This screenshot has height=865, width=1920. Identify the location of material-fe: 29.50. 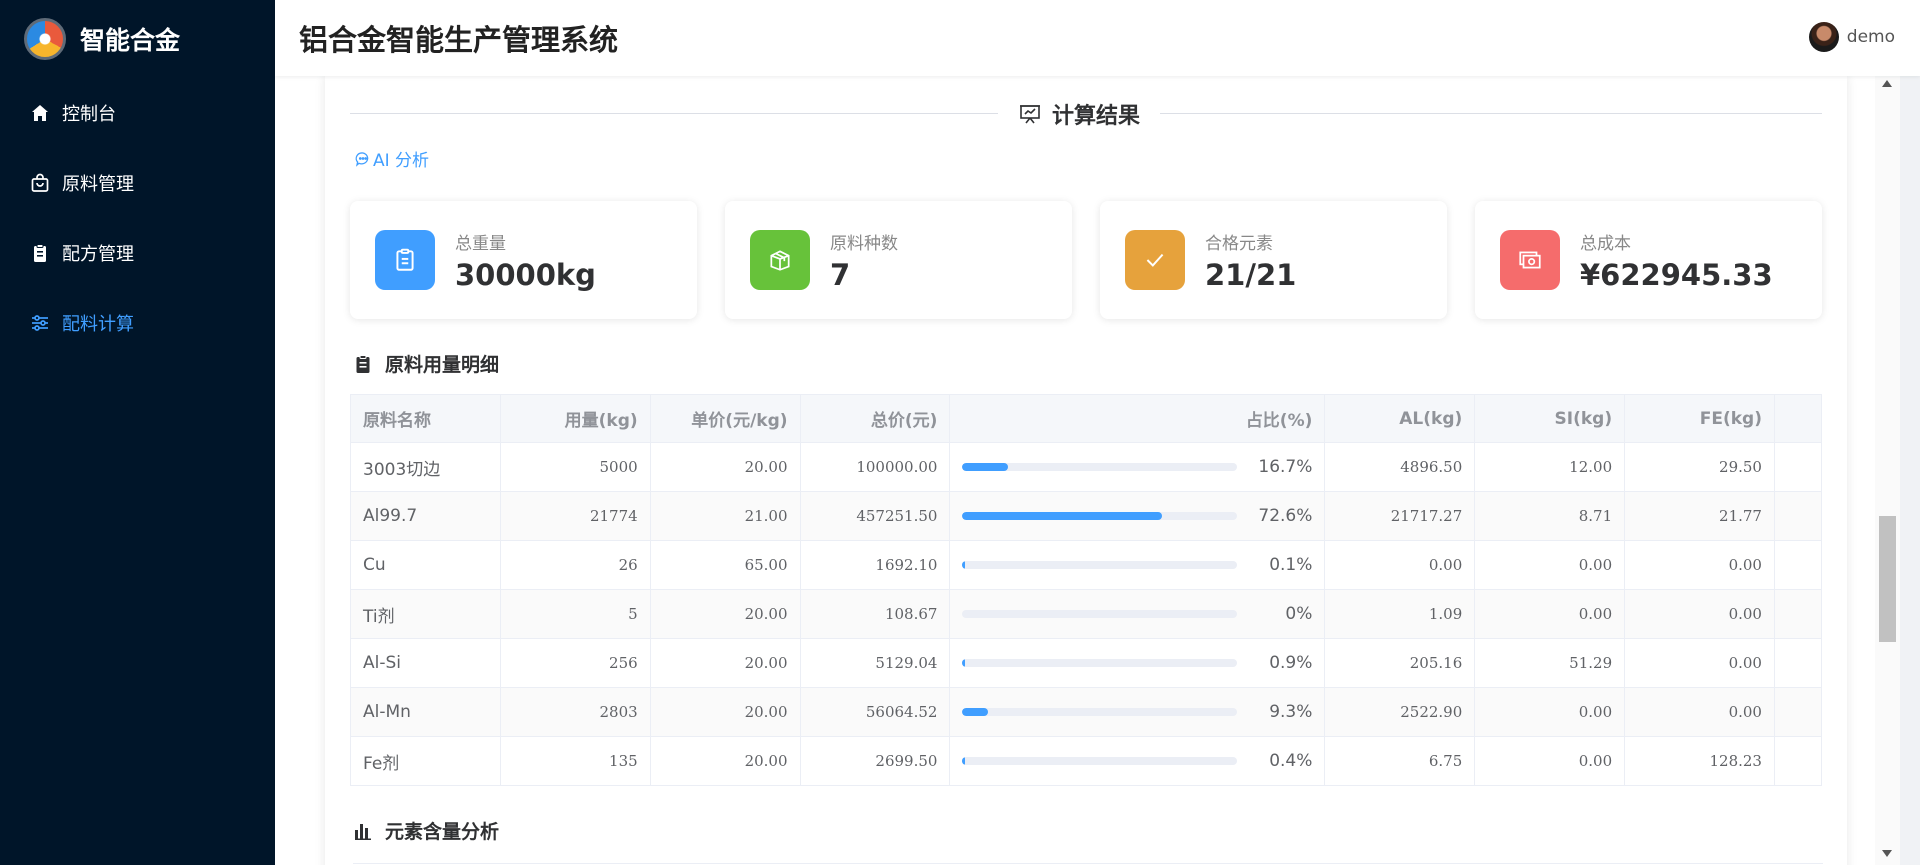
(1699, 467).